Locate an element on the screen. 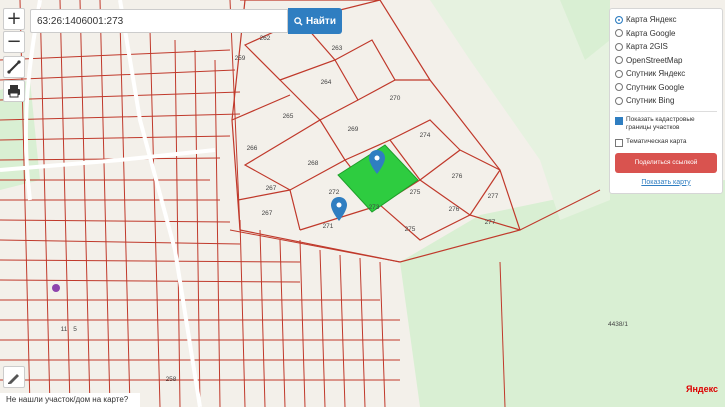 The image size is (725, 407). print-button is located at coordinates (14, 91).